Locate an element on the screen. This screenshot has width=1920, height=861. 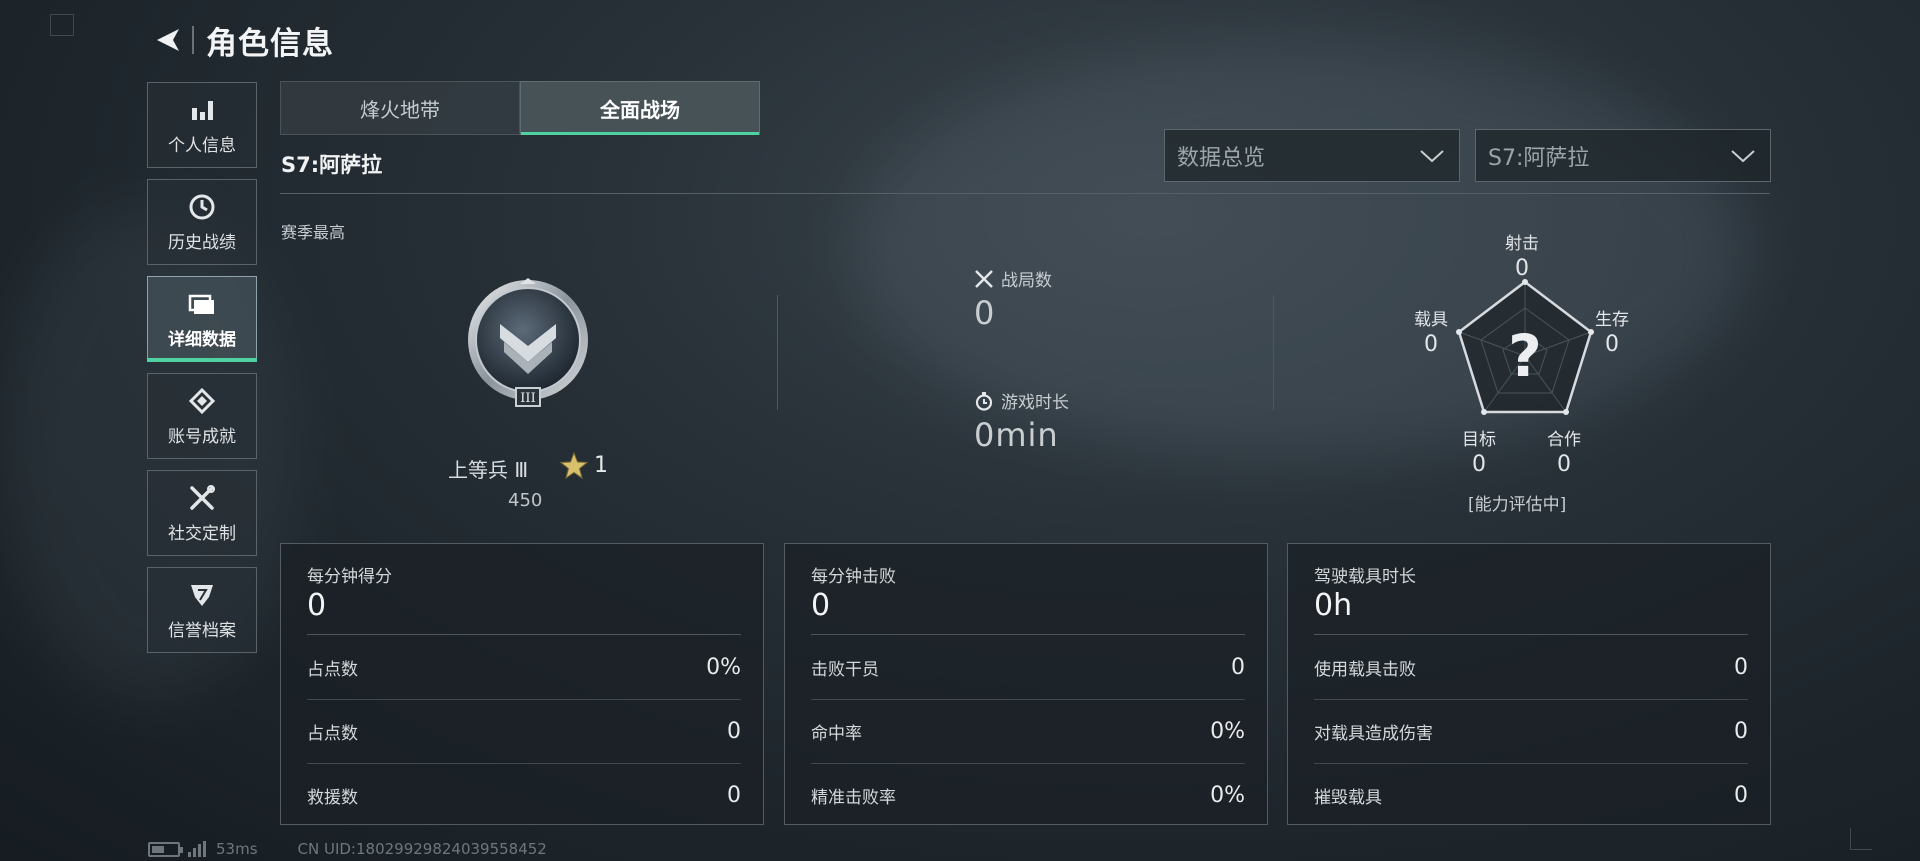
matches-label: 战局数 is located at coordinates (1026, 281).